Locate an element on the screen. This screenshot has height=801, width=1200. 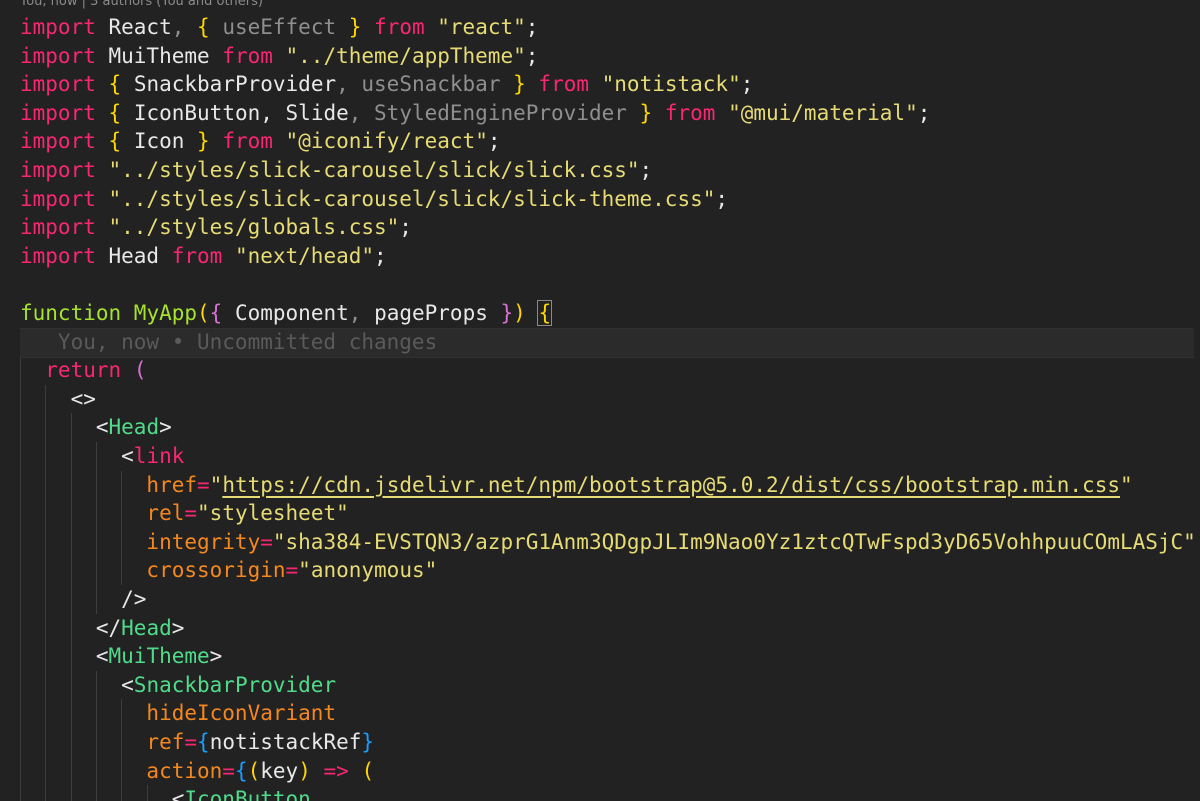
code-token: IconButton is located at coordinates (247, 794).